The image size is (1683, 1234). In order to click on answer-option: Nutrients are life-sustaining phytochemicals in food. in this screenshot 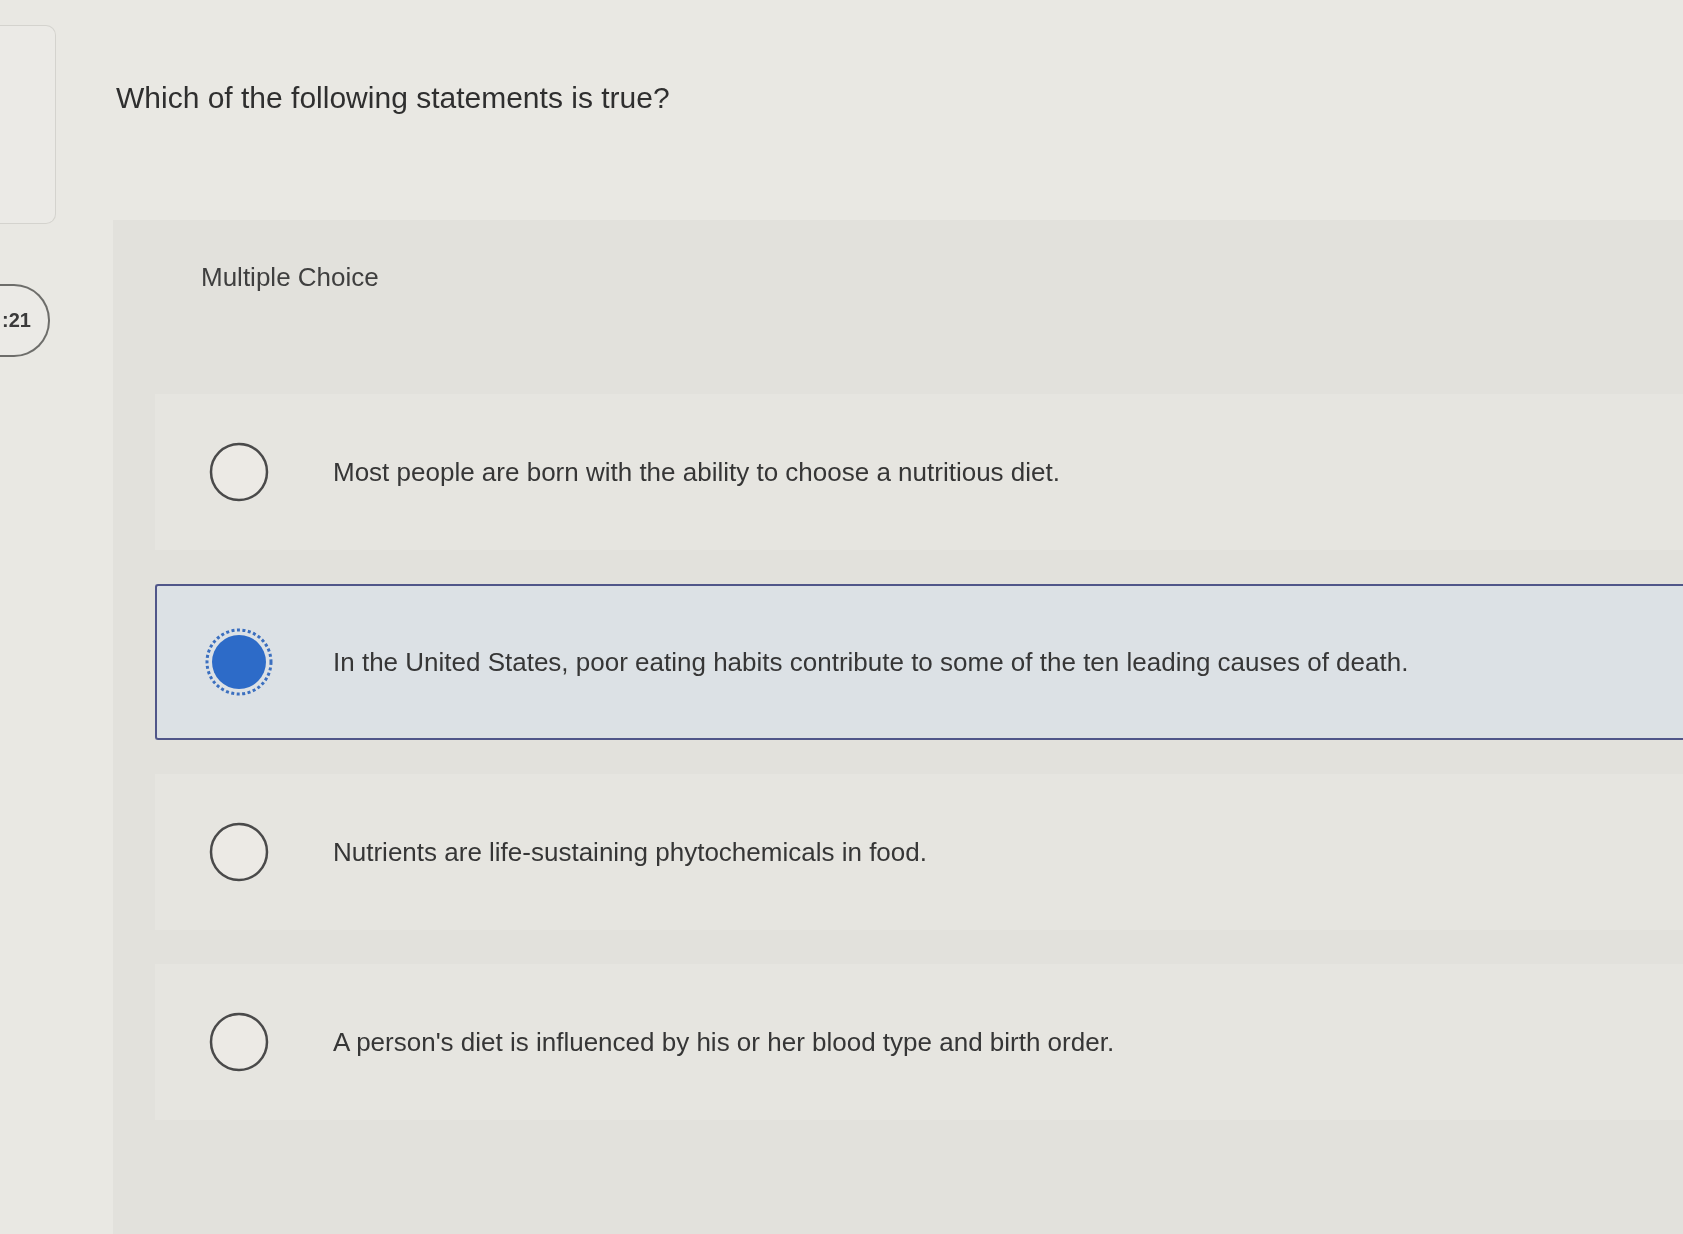, I will do `click(919, 852)`.